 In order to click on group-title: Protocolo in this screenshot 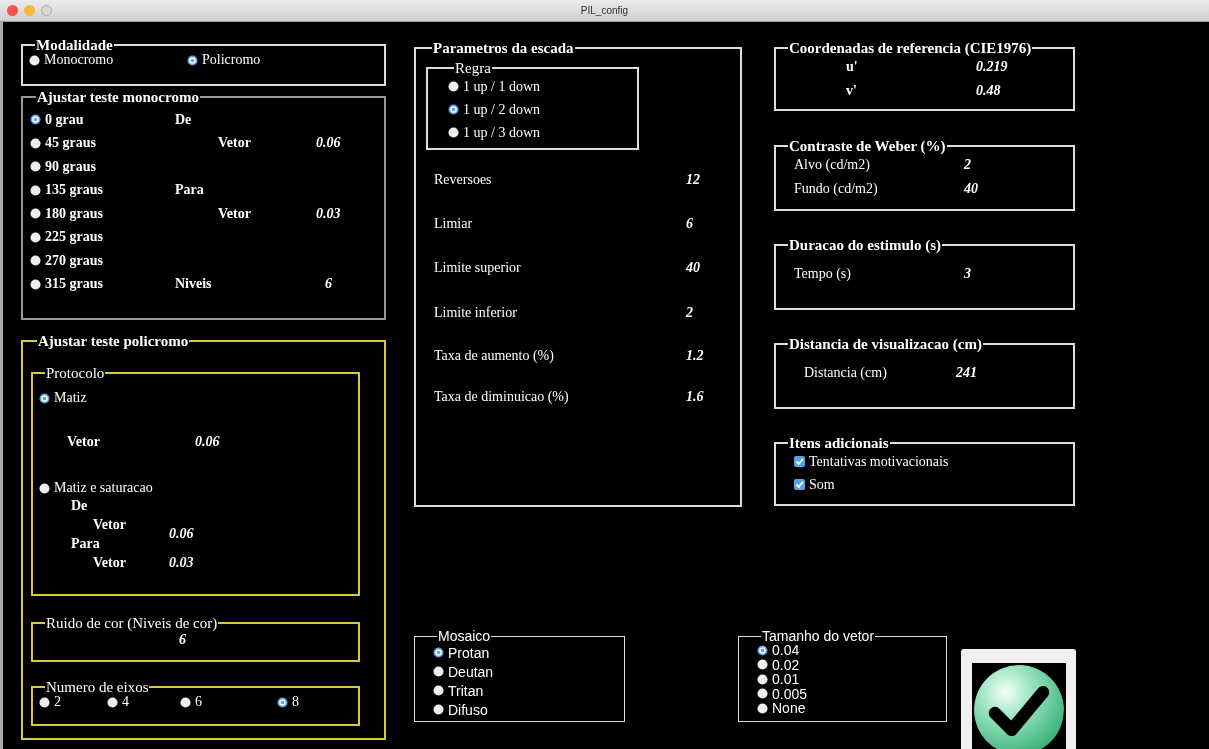, I will do `click(75, 373)`.